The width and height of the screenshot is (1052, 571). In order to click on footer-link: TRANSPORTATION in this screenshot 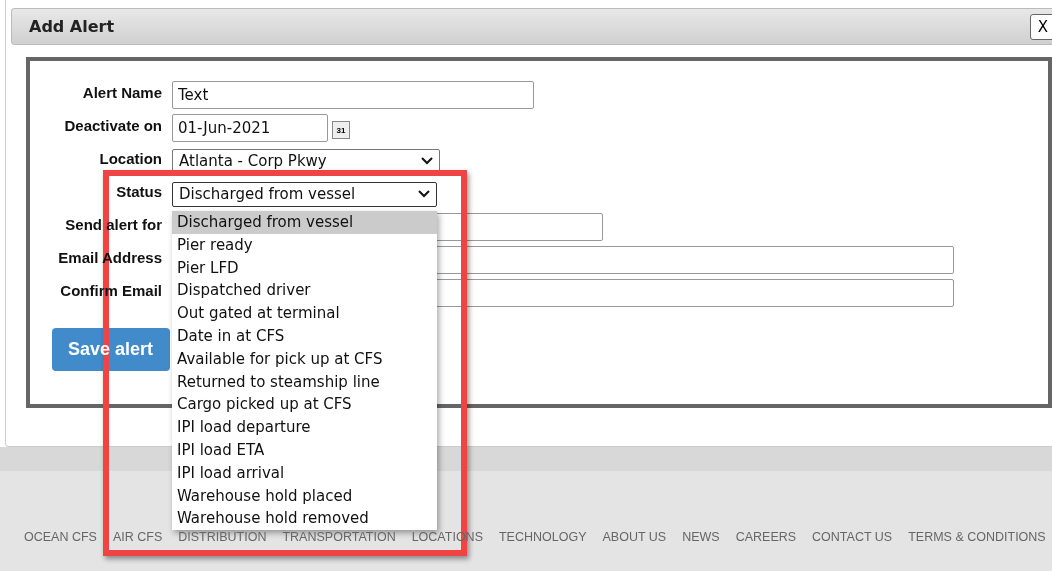, I will do `click(339, 537)`.